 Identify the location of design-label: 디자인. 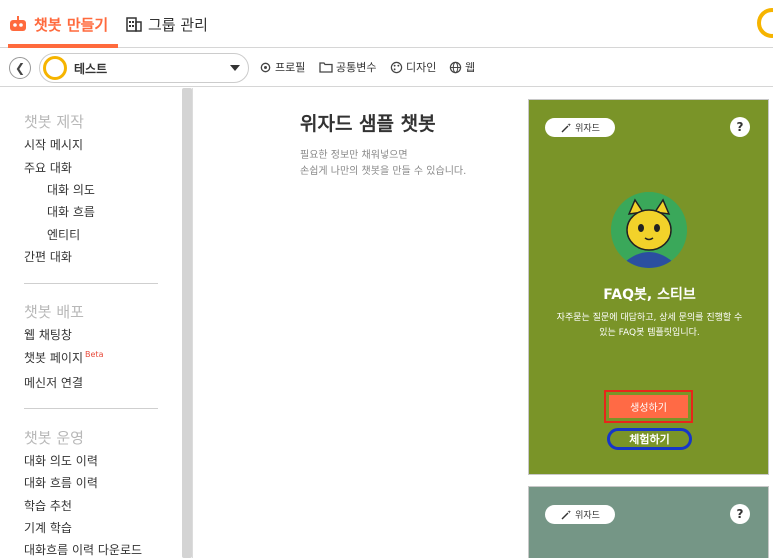
(421, 67).